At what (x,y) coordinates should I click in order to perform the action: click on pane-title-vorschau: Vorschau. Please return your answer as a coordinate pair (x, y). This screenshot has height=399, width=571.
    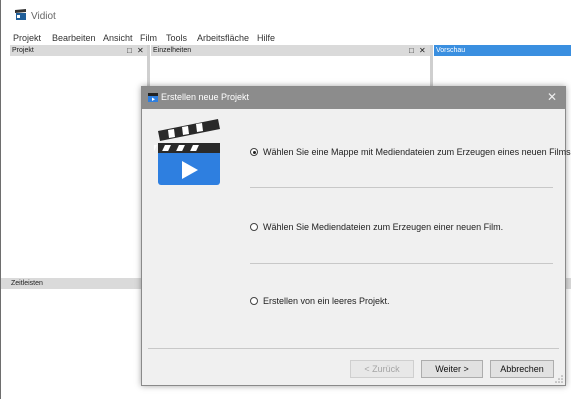
    Looking at the image, I should click on (451, 50).